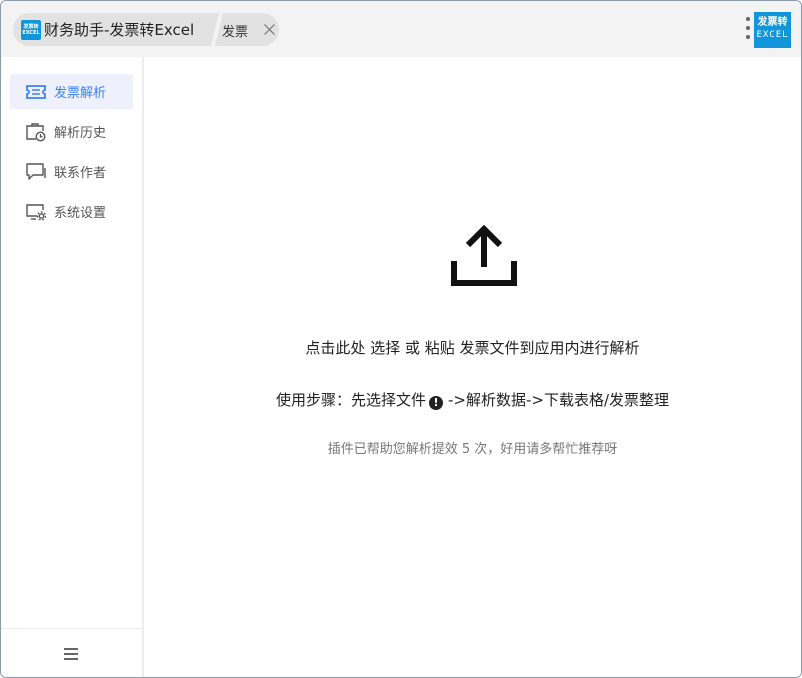  I want to click on sidebar-item-settings: 系统设置, so click(71, 211).